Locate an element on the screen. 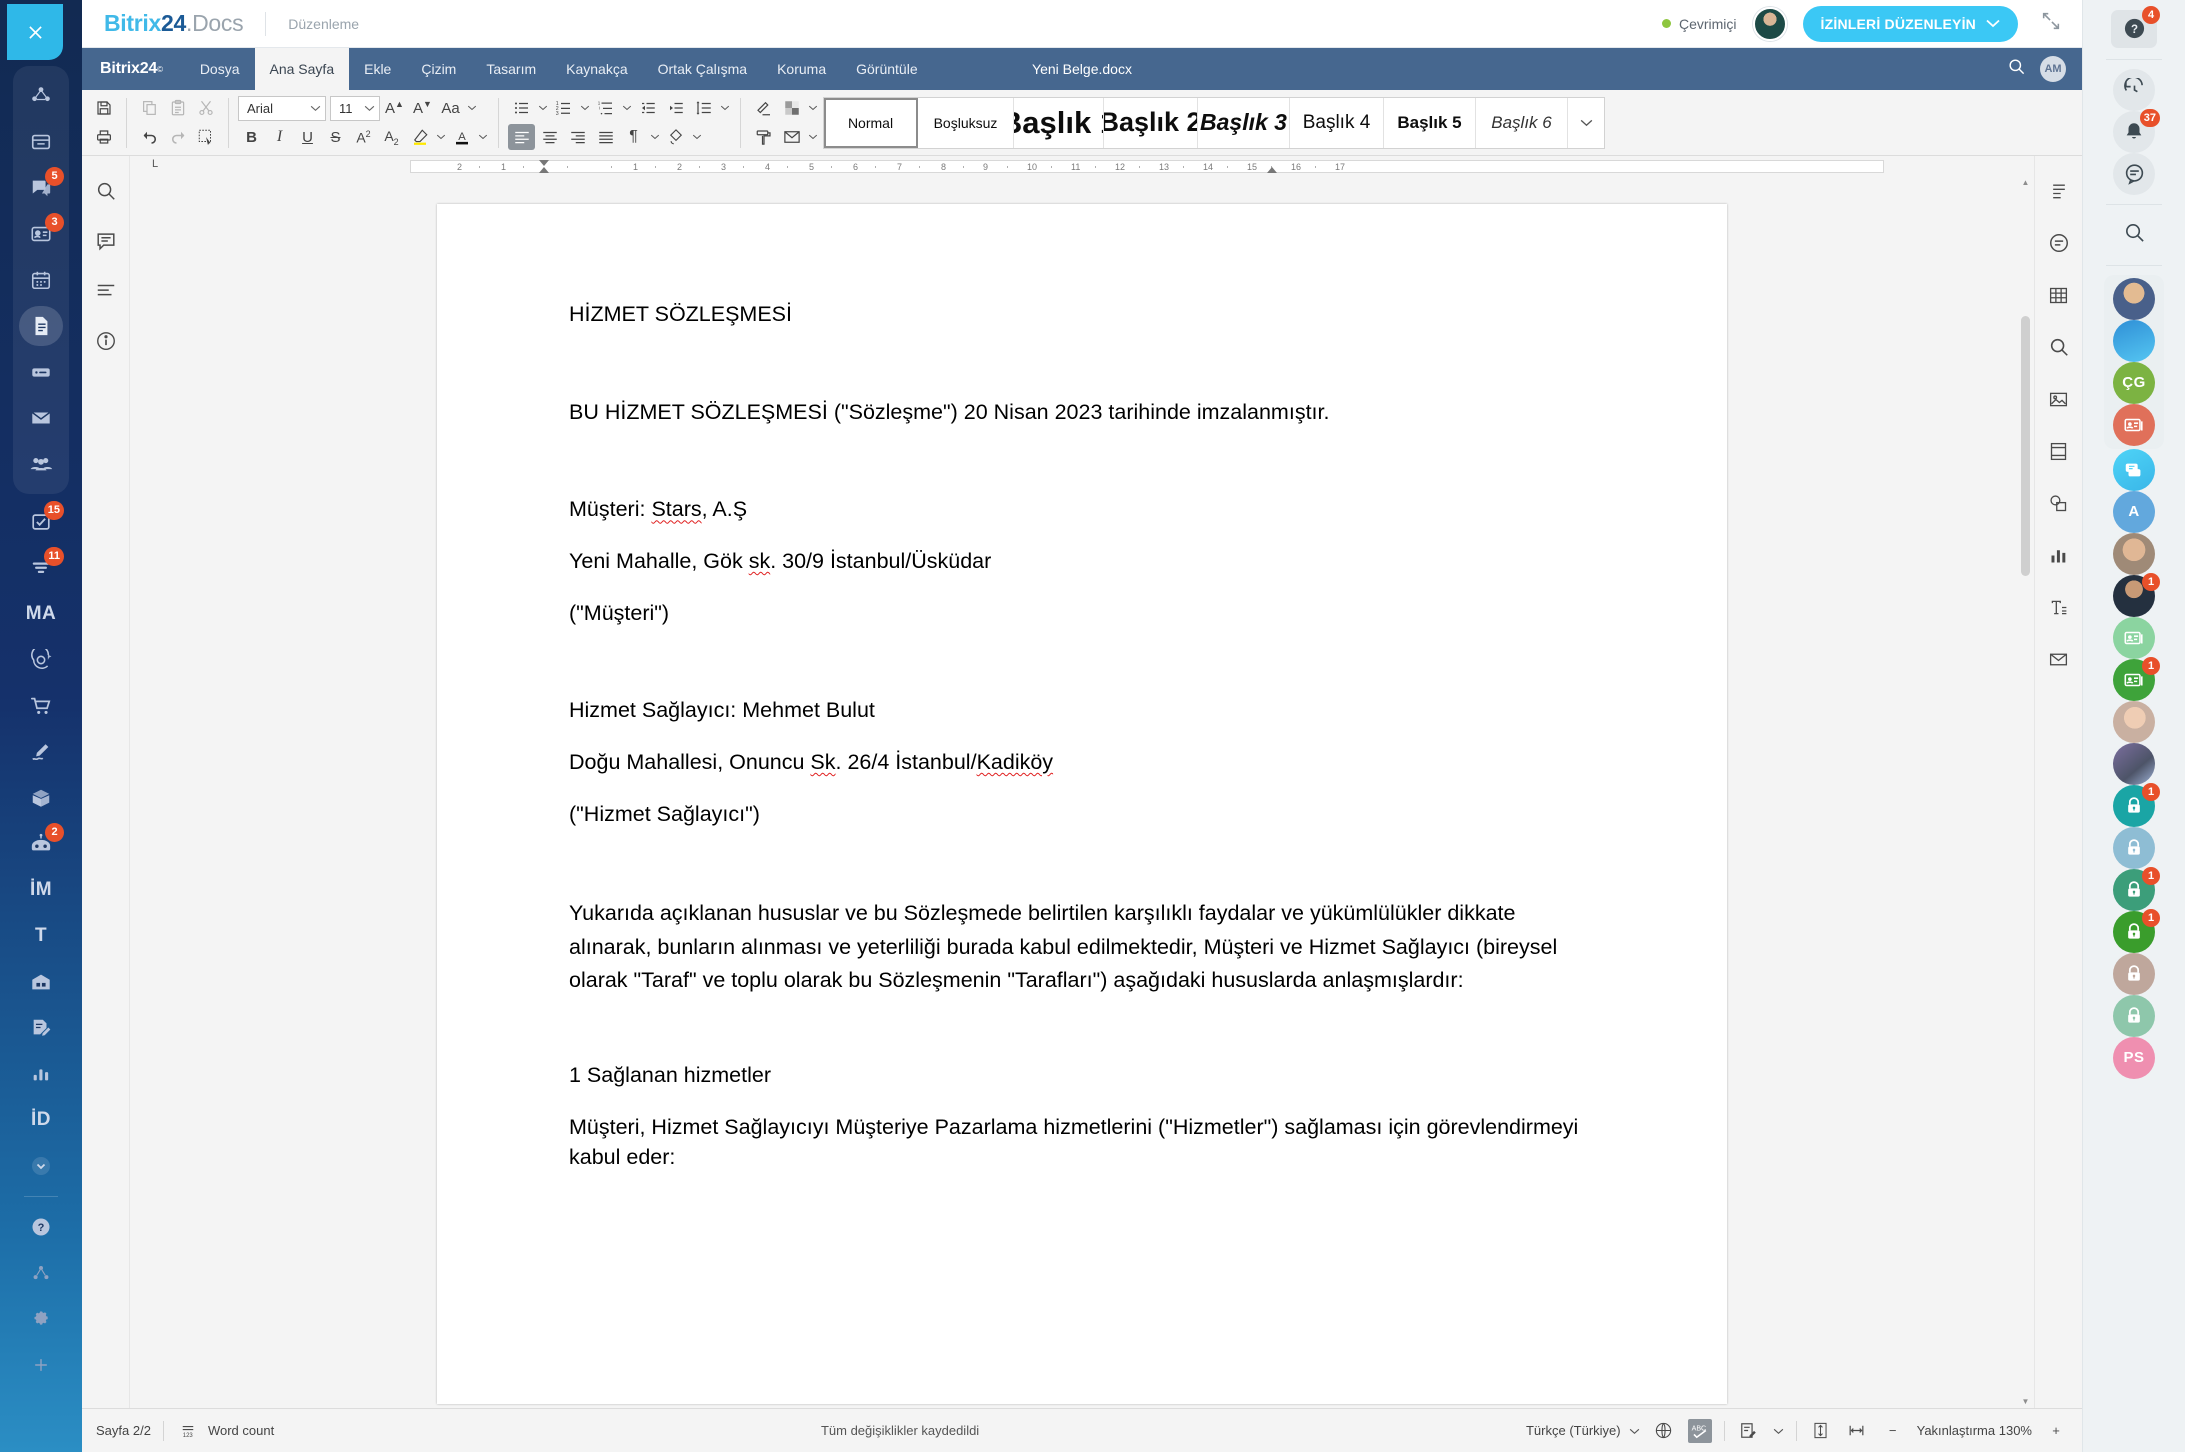 This screenshot has height=1452, width=2185. tab-ortak-calisma: Ortak Çalışma is located at coordinates (702, 69).